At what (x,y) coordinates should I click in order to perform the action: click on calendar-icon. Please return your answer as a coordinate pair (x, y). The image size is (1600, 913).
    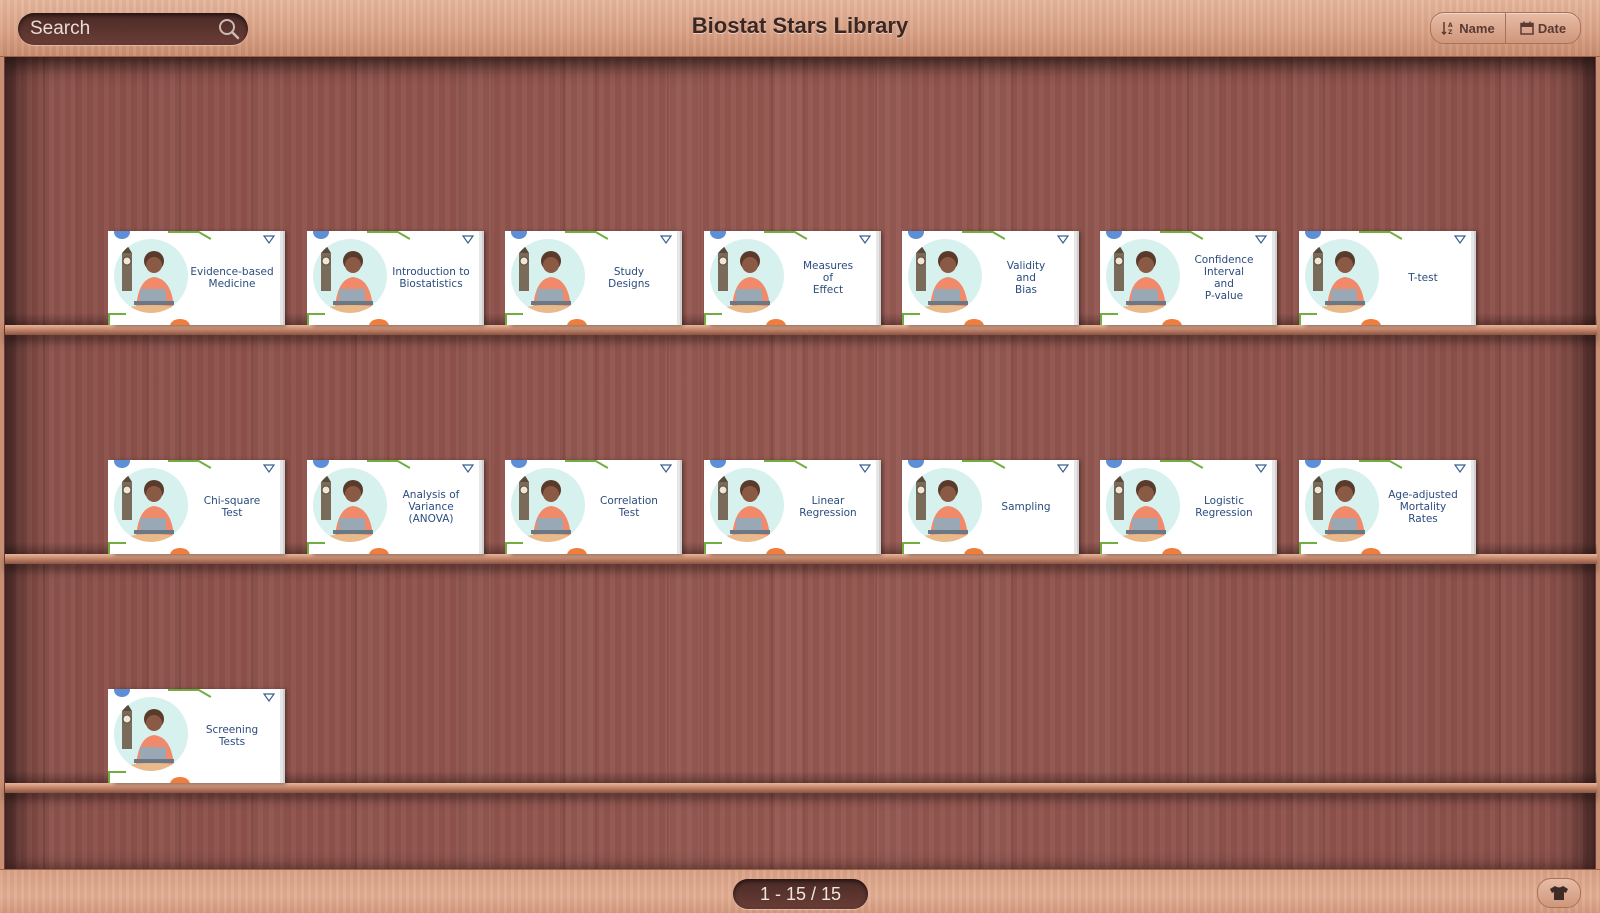
    Looking at the image, I should click on (1527, 28).